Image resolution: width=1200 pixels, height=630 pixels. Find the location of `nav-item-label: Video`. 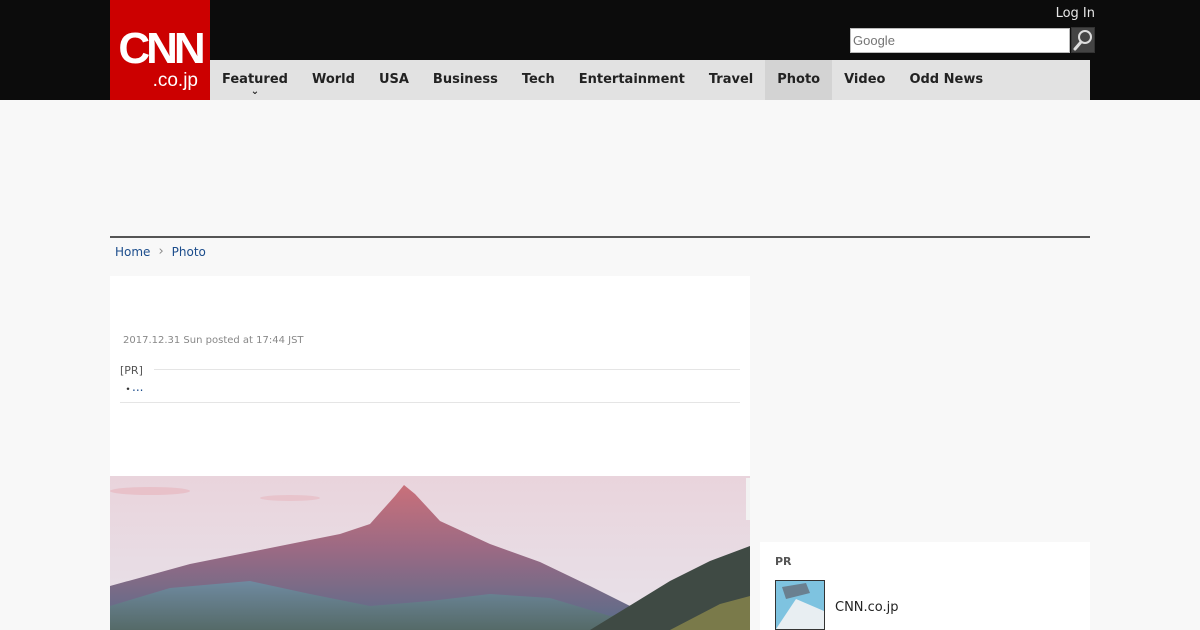

nav-item-label: Video is located at coordinates (865, 79).